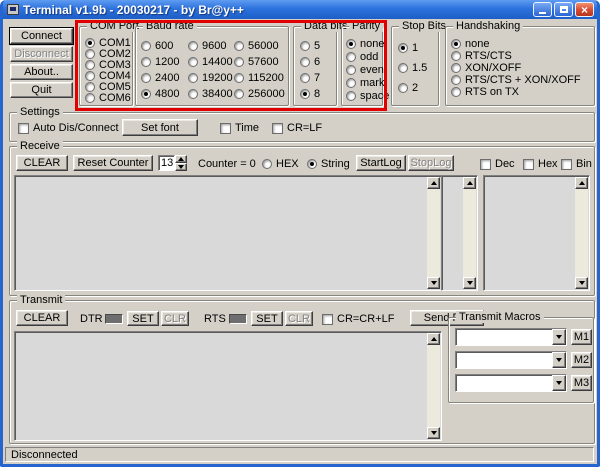 The image size is (600, 467). What do you see at coordinates (41, 72) in the screenshot?
I see `about-button: About..` at bounding box center [41, 72].